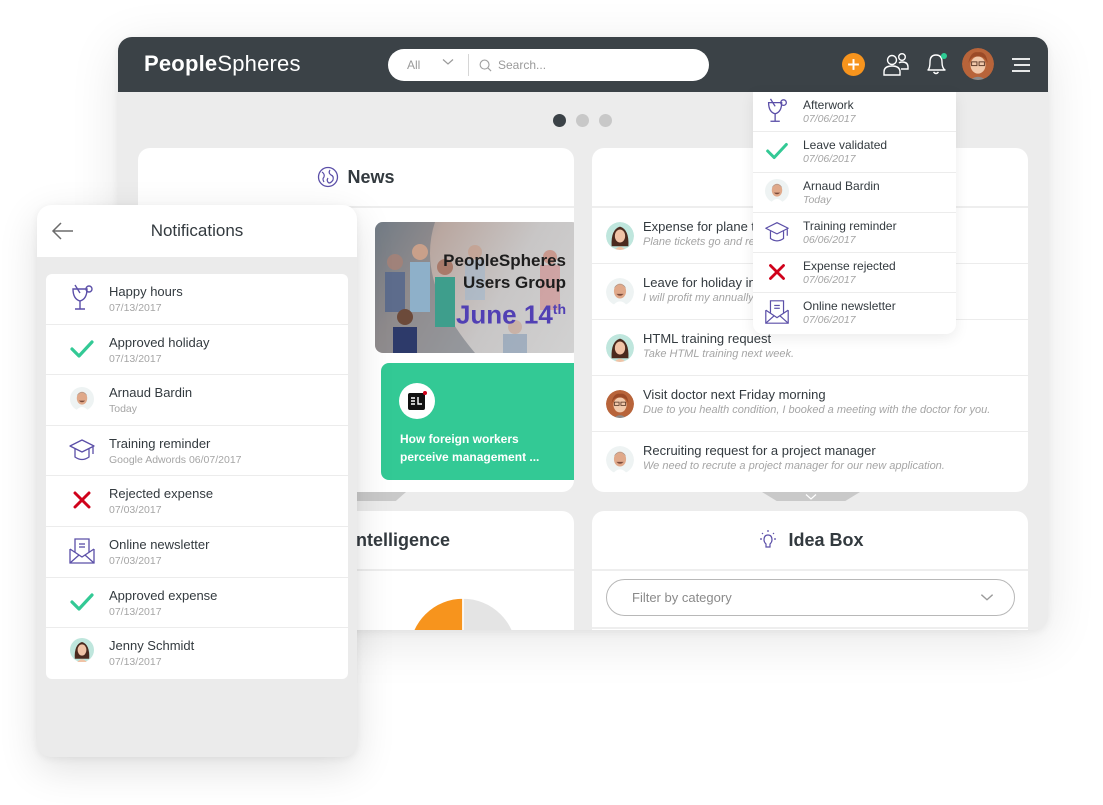 Image resolution: width=1103 pixels, height=805 pixels. Describe the element at coordinates (197, 299) in the screenshot. I see `notification-item: Happy hours 07/13/2017` at that location.